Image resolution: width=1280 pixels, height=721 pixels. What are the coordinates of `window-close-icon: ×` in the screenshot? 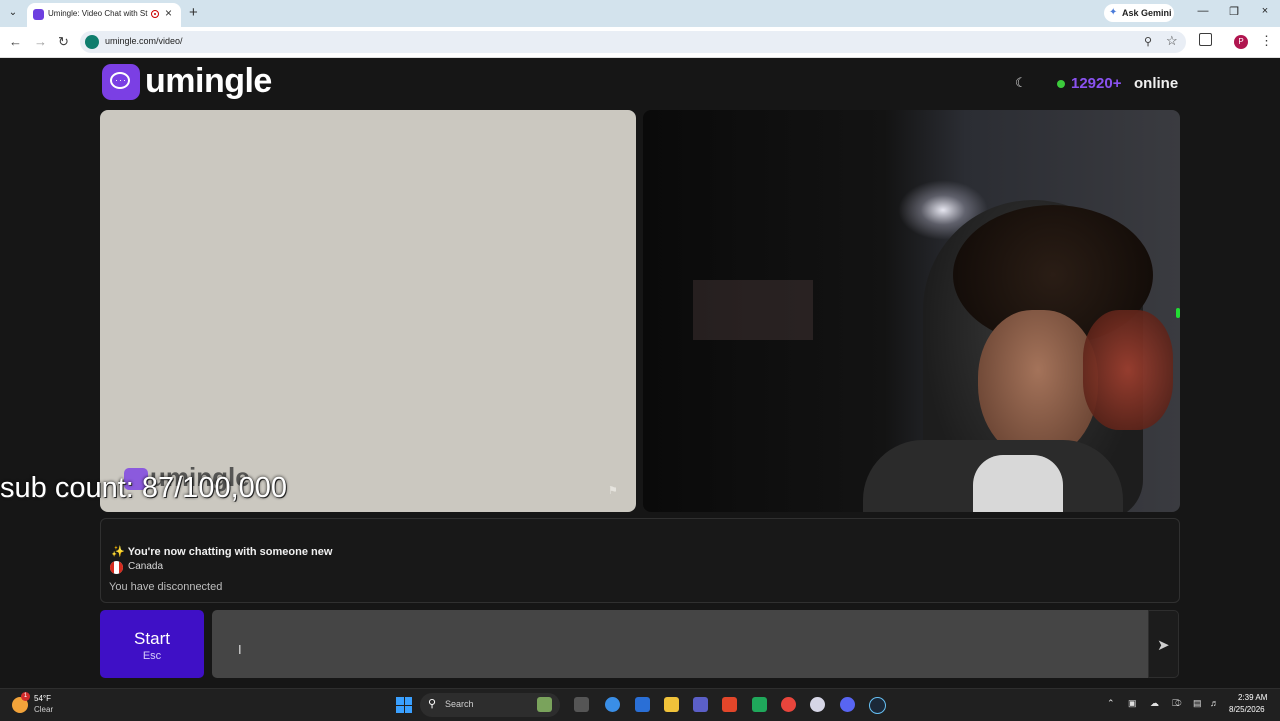 It's located at (1265, 11).